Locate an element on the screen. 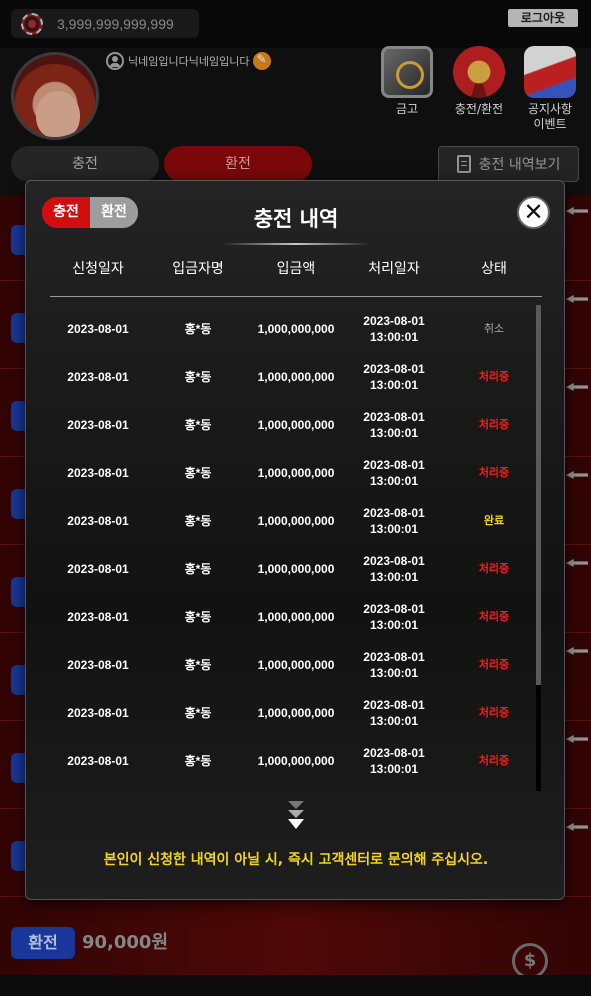 The width and height of the screenshot is (591, 996). close-icon: ✕ is located at coordinates (533, 212).